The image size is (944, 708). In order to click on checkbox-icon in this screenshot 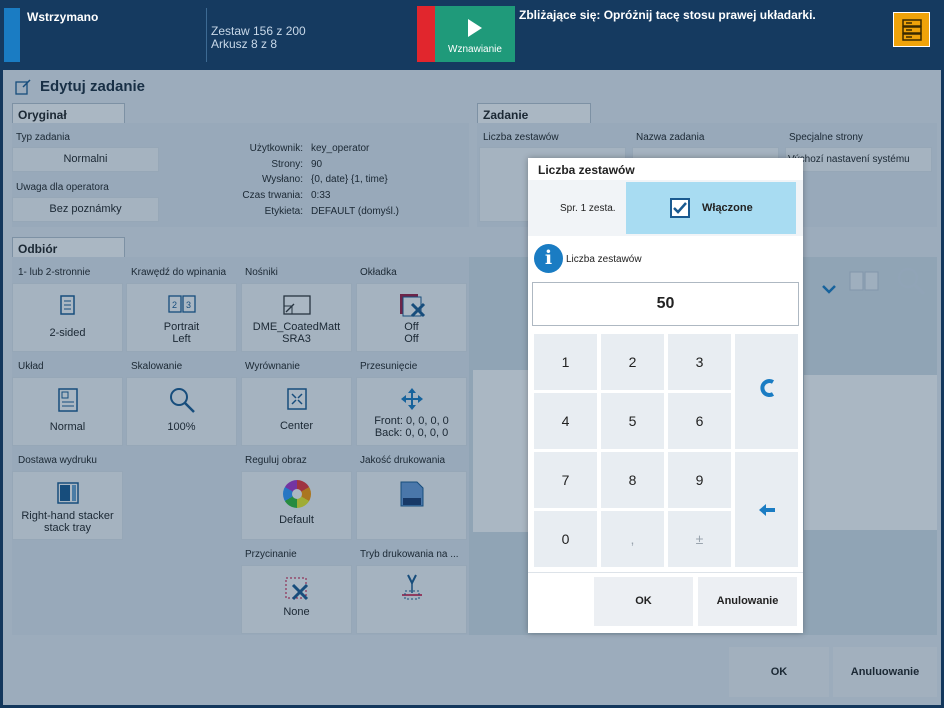, I will do `click(680, 208)`.